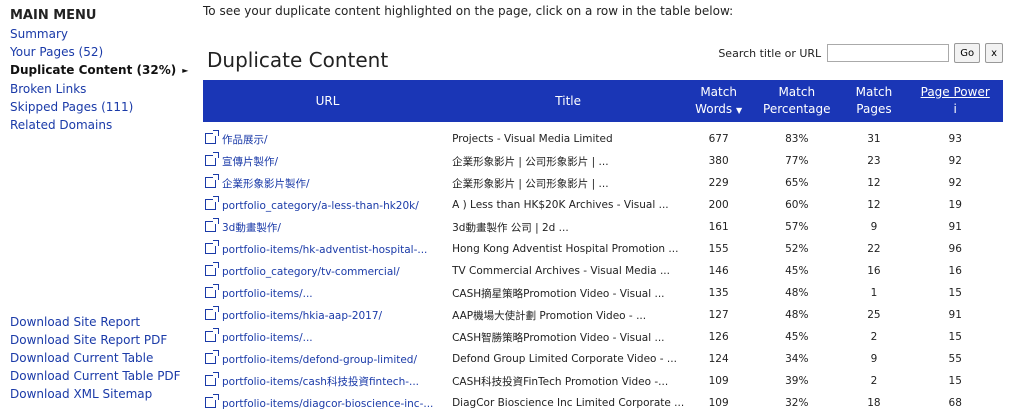 This screenshot has width=1016, height=415. I want to click on clear-search-button: x, so click(994, 53).